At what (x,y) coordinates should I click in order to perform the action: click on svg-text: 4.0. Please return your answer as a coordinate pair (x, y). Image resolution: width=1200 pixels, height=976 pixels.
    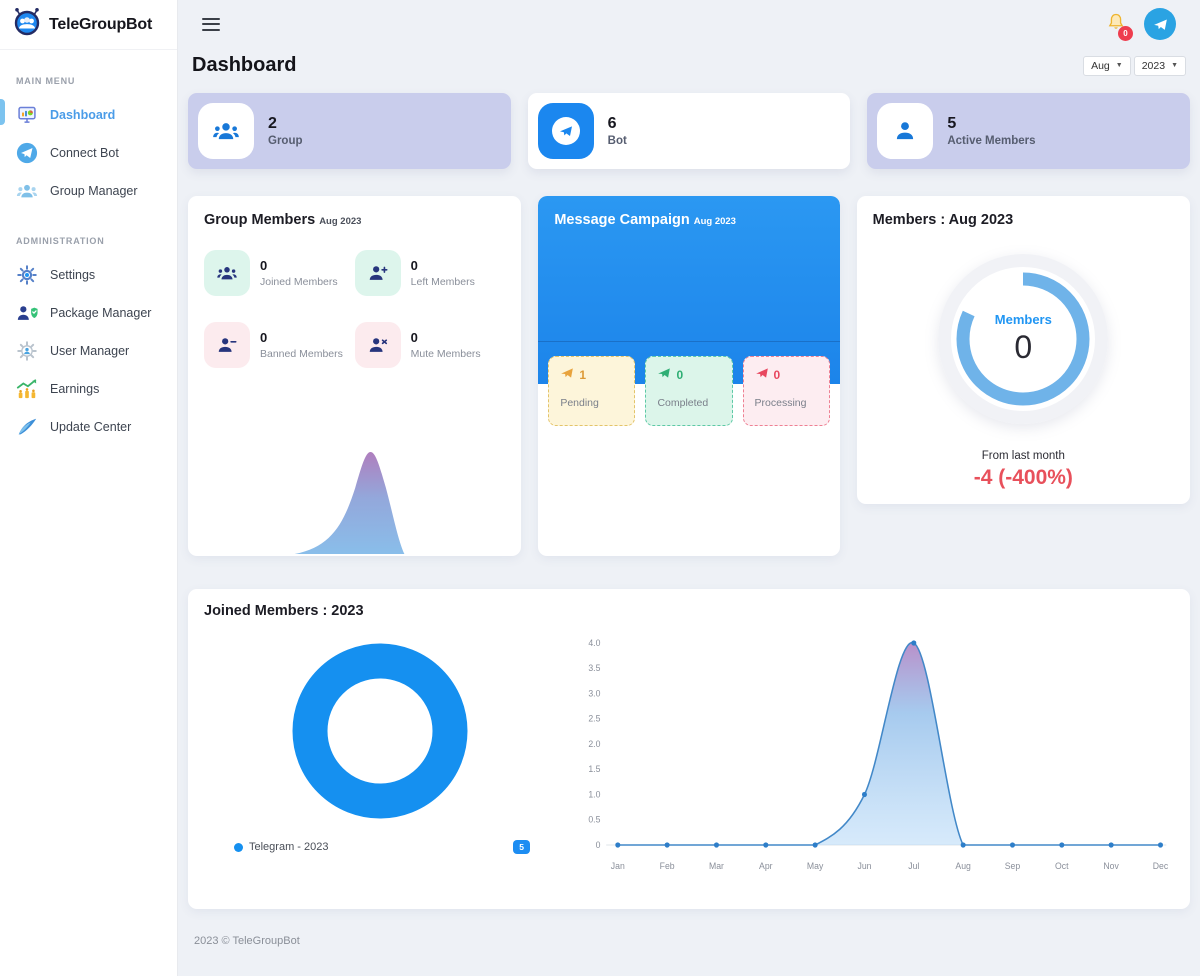
    Looking at the image, I should click on (594, 643).